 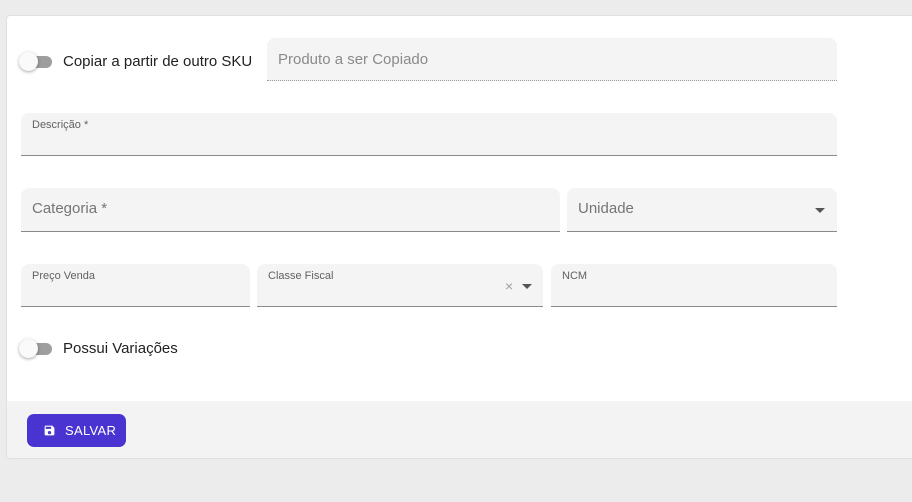 What do you see at coordinates (575, 276) in the screenshot?
I see `ncm-label: NCM` at bounding box center [575, 276].